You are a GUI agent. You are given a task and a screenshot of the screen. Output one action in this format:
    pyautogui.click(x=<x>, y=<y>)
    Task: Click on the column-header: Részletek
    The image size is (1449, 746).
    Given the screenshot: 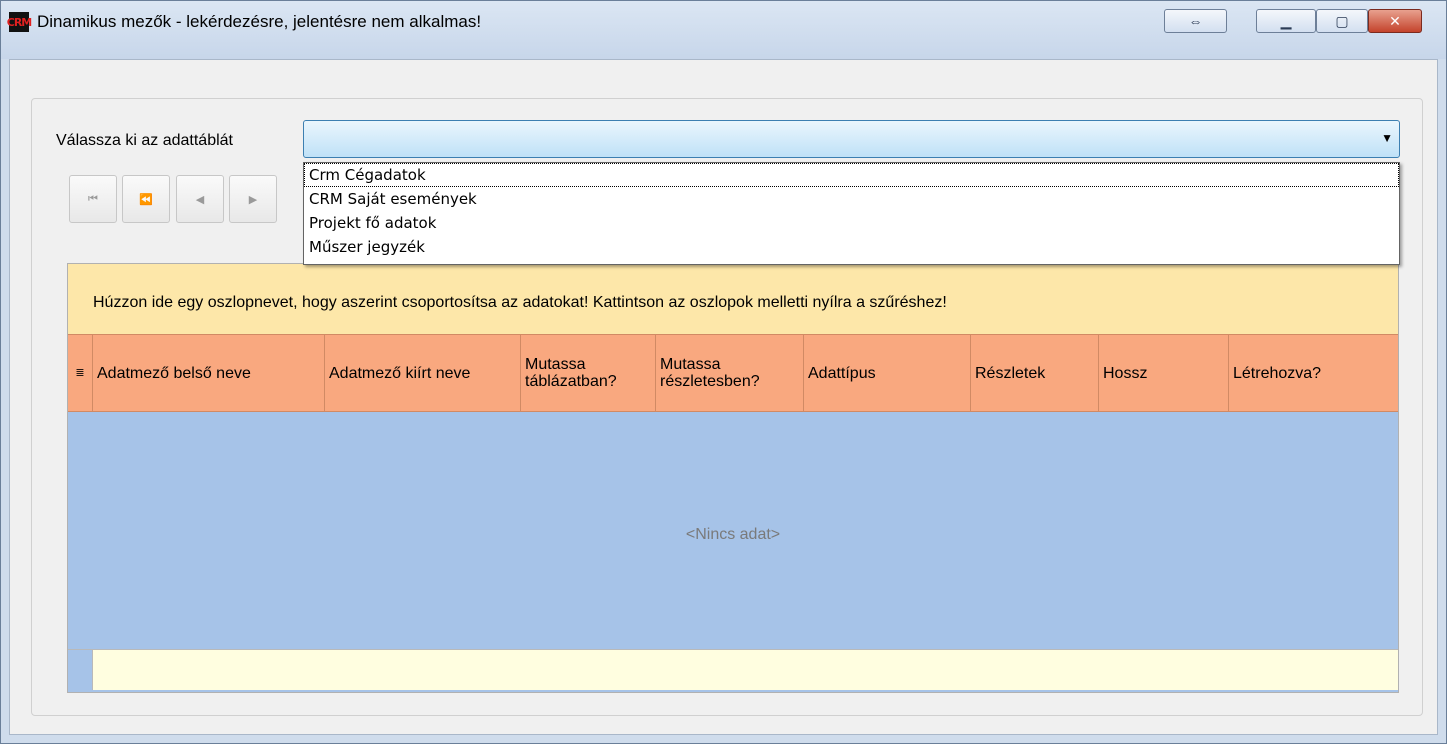 What is the action you would take?
    pyautogui.click(x=1035, y=373)
    